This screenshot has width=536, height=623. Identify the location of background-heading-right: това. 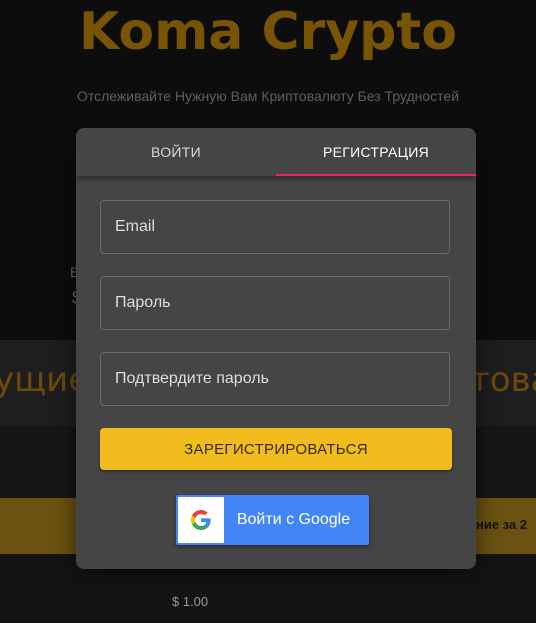
(503, 380).